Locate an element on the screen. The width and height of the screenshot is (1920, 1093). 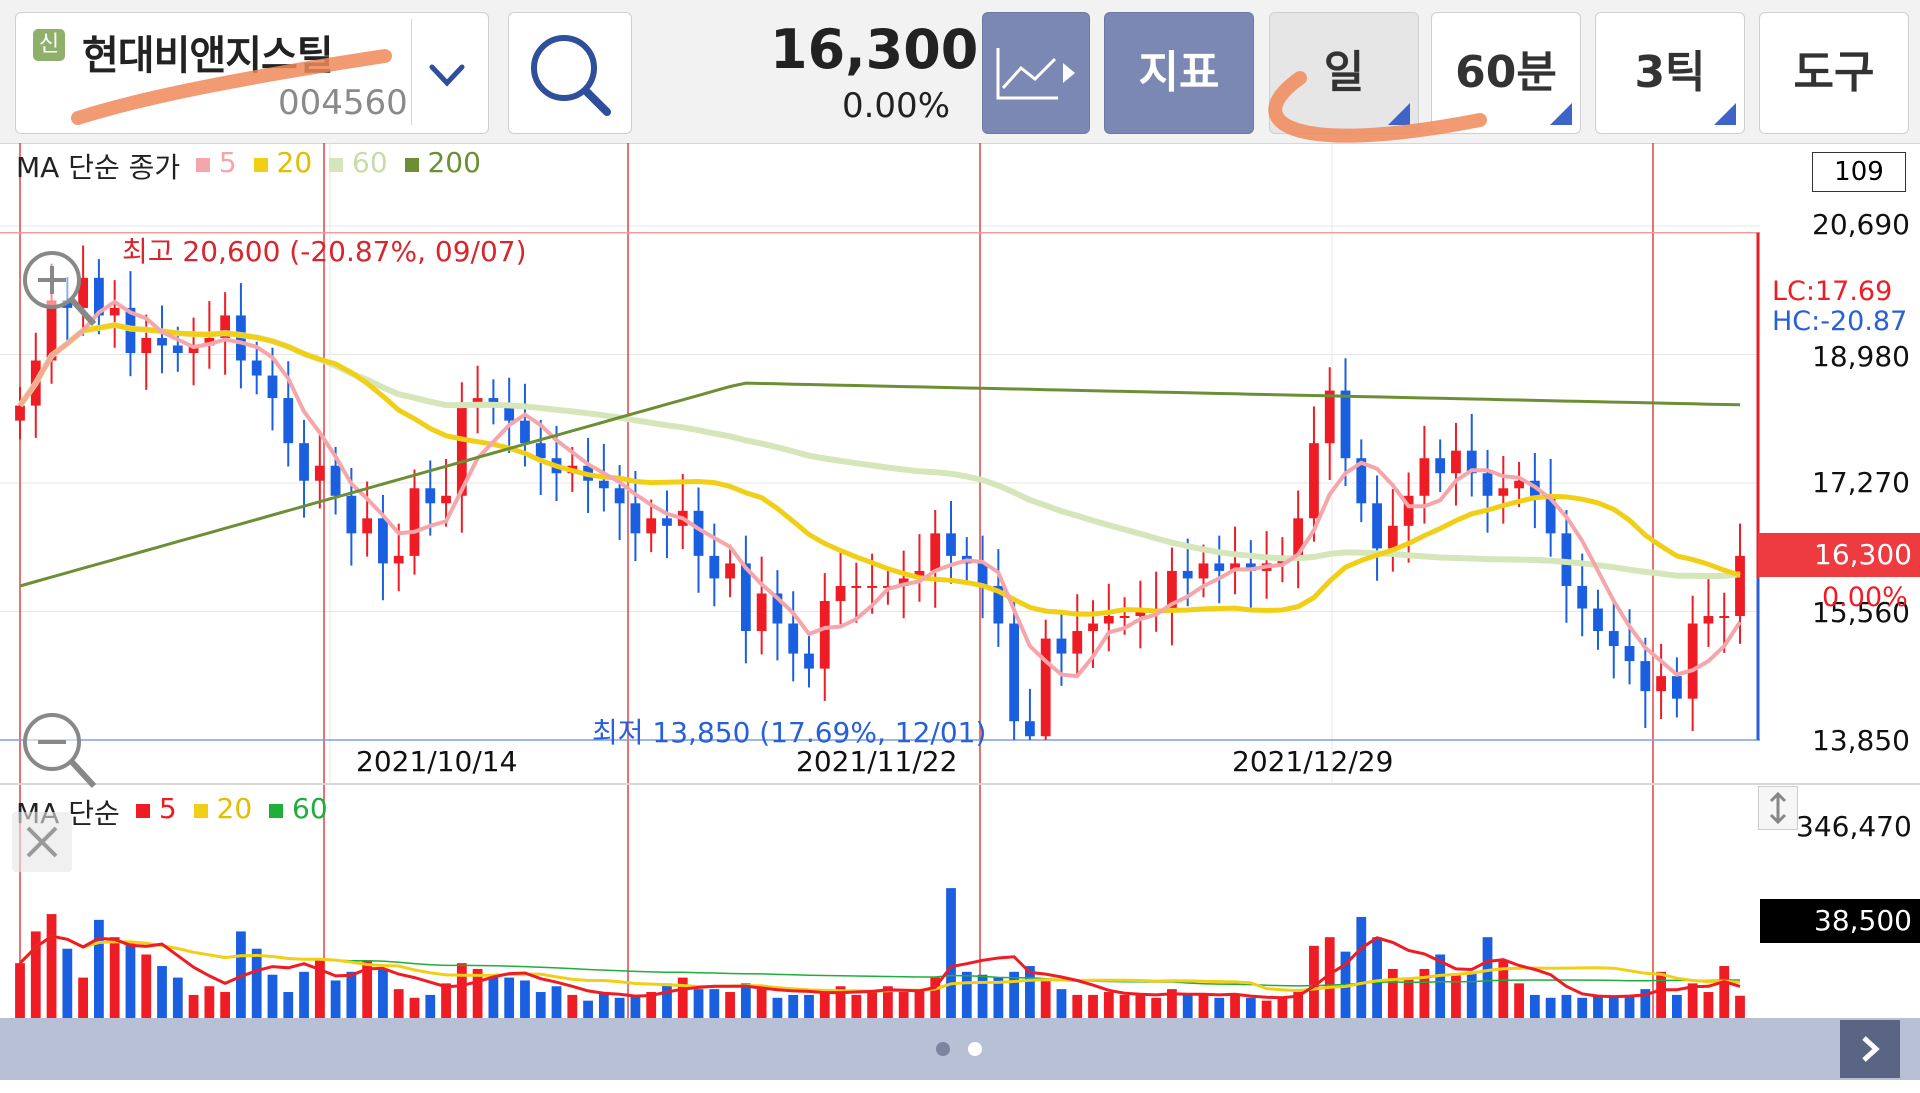
annotation-marks is located at coordinates (779, 96).